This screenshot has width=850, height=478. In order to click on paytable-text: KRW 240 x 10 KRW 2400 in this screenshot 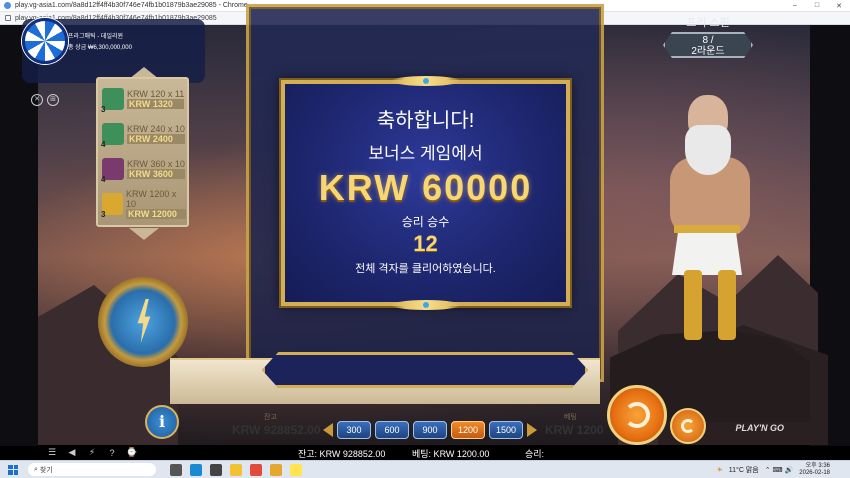, I will do `click(156, 134)`.